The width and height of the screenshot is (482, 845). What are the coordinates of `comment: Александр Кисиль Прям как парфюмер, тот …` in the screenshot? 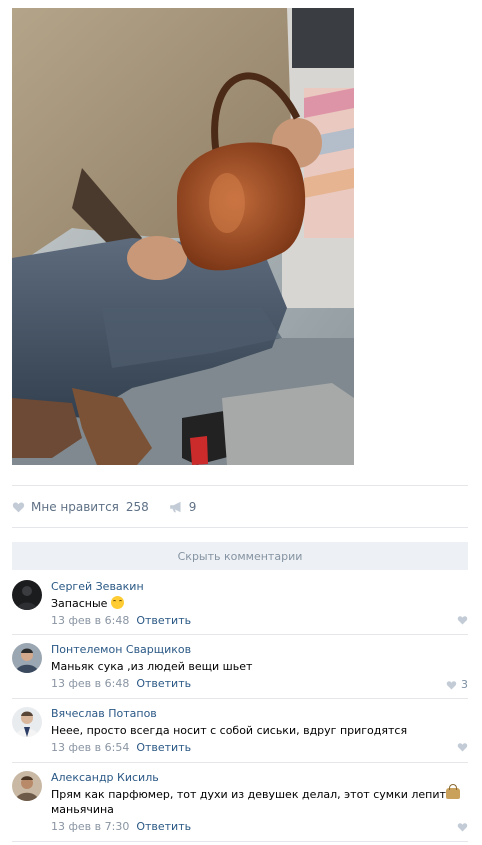 It's located at (240, 804).